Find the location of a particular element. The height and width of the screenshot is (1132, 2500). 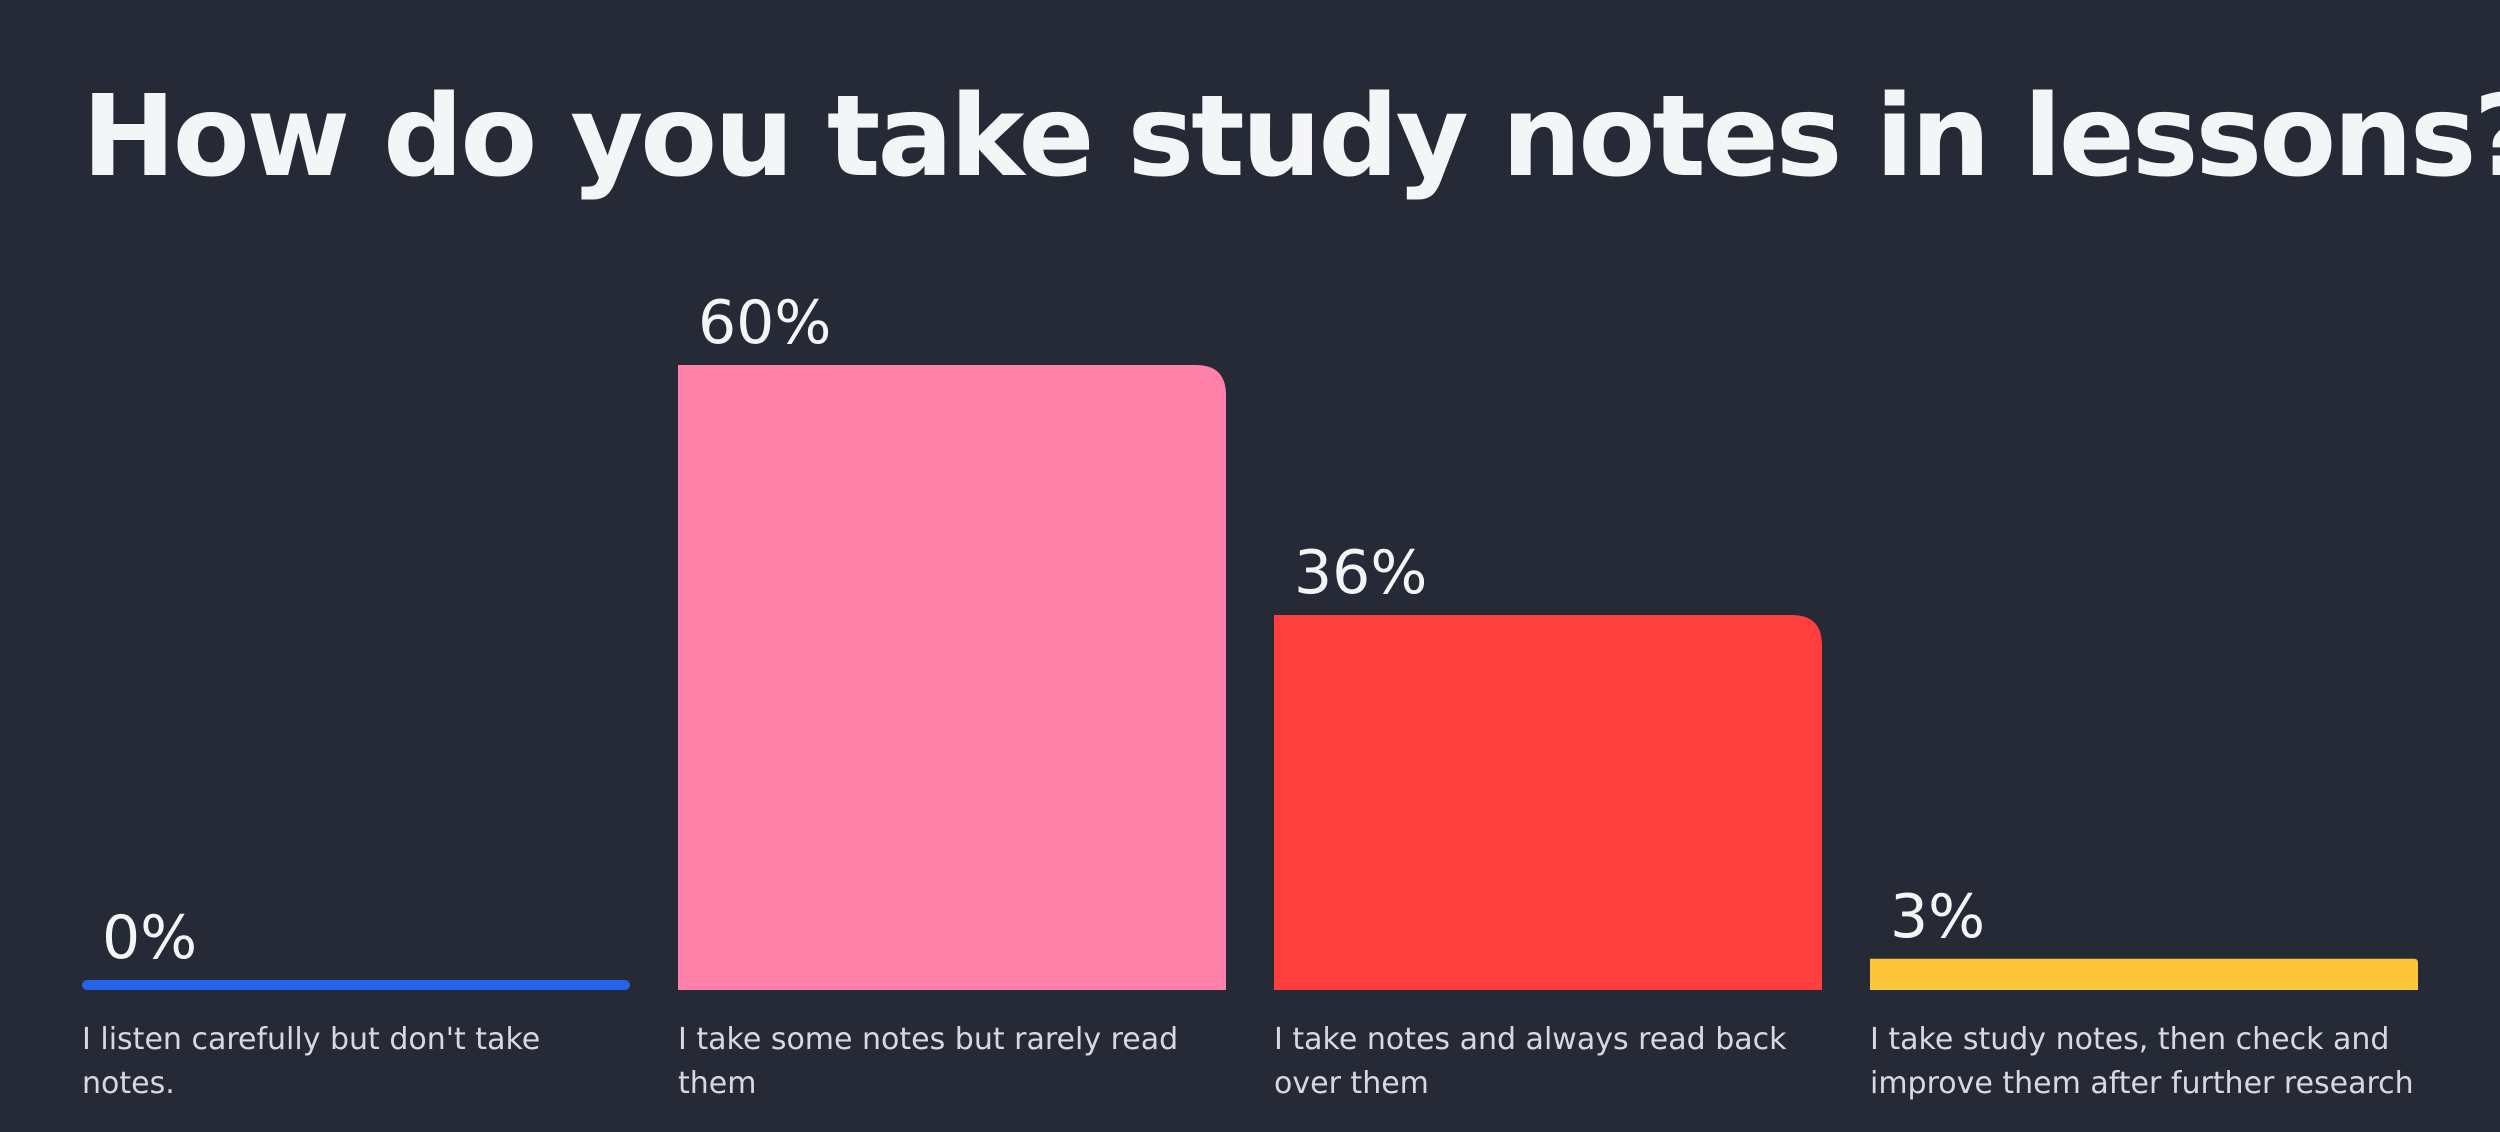

value-label-3: 36% is located at coordinates (1360, 573).